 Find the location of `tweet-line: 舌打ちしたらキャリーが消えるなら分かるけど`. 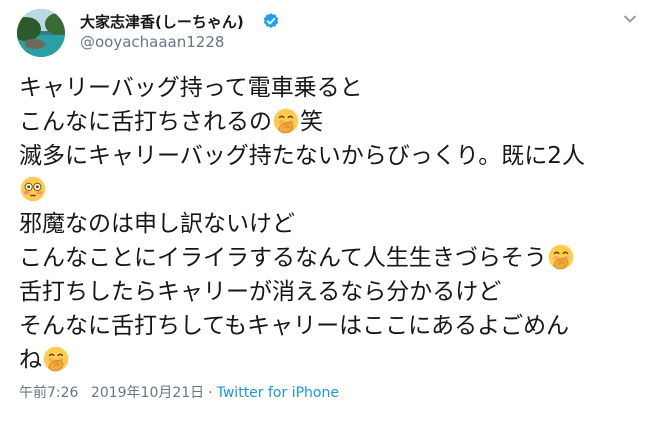

tweet-line: 舌打ちしたらキャリーが消えるなら分かるけど is located at coordinates (329, 292).